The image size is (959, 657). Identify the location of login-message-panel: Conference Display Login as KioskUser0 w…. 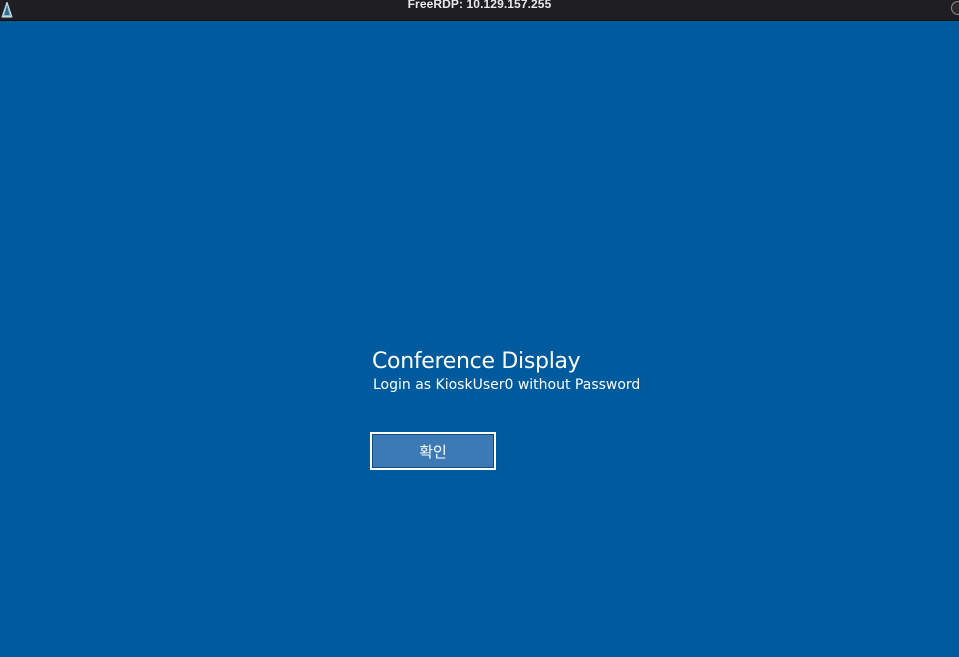
(552, 371).